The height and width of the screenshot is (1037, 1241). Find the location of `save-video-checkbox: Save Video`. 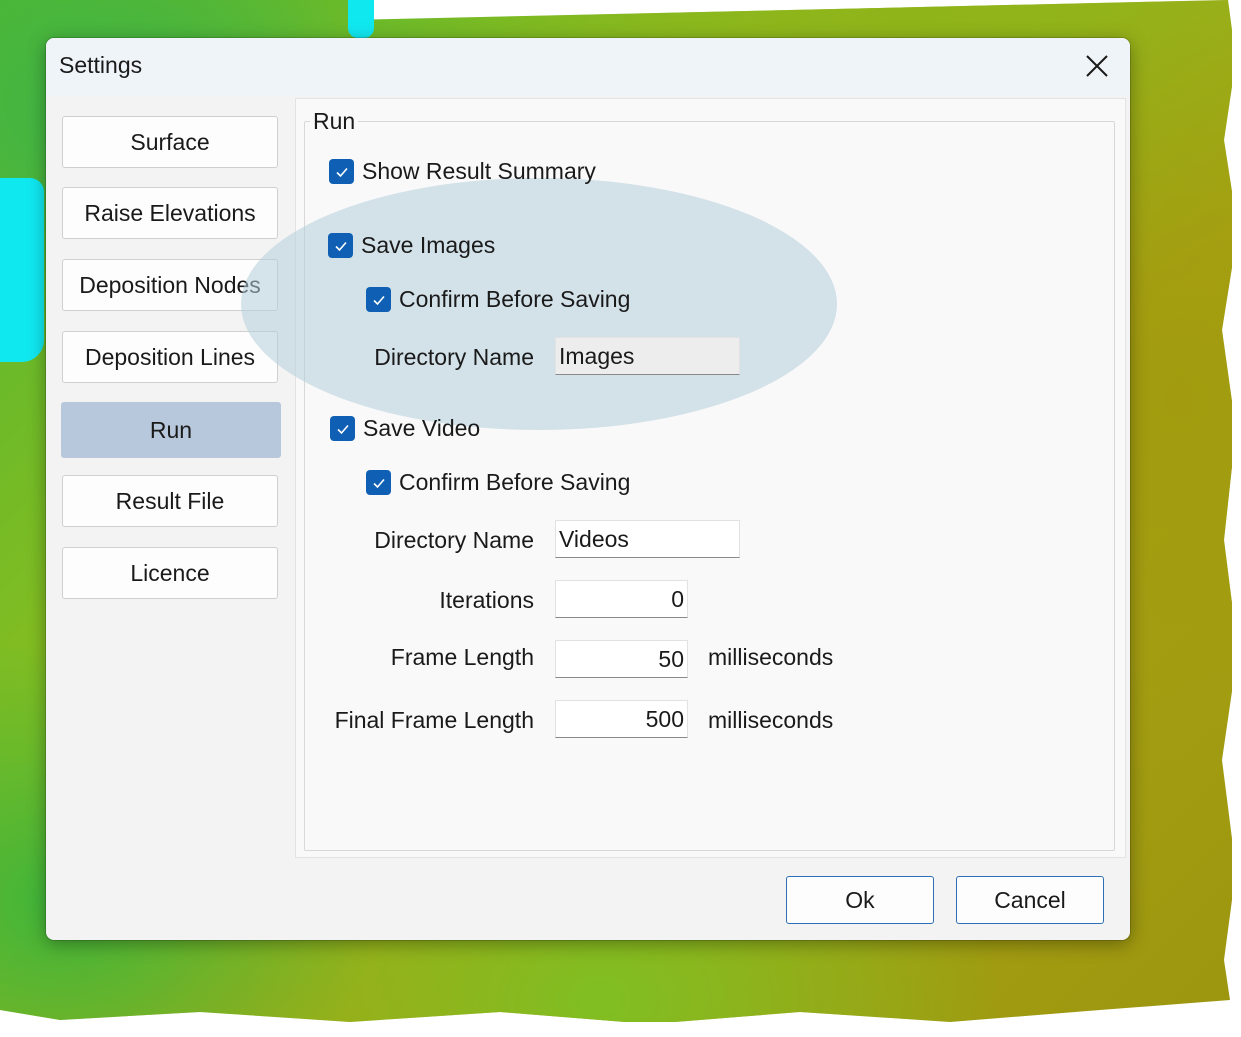

save-video-checkbox: Save Video is located at coordinates (405, 428).